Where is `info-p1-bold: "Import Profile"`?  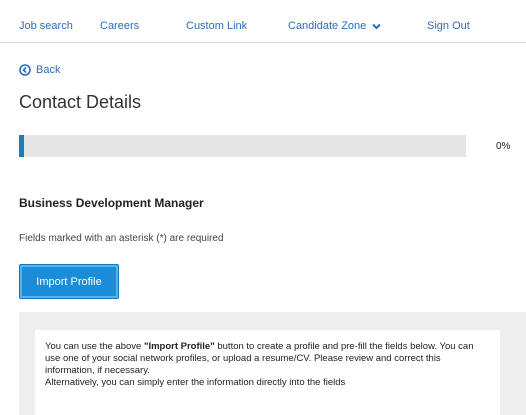
info-p1-bold: "Import Profile" is located at coordinates (179, 346).